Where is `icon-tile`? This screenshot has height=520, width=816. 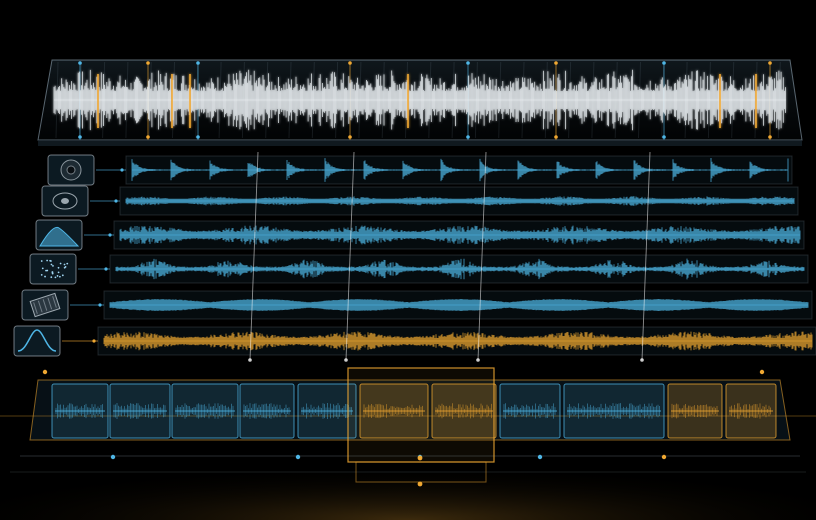
icon-tile is located at coordinates (53, 269).